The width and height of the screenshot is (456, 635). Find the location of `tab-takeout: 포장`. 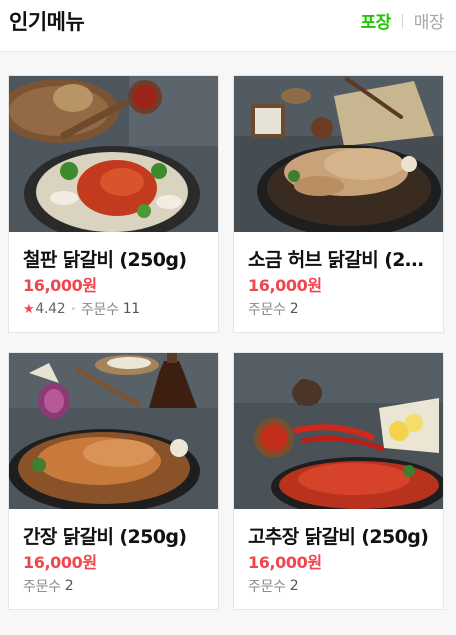

tab-takeout: 포장 is located at coordinates (375, 20).